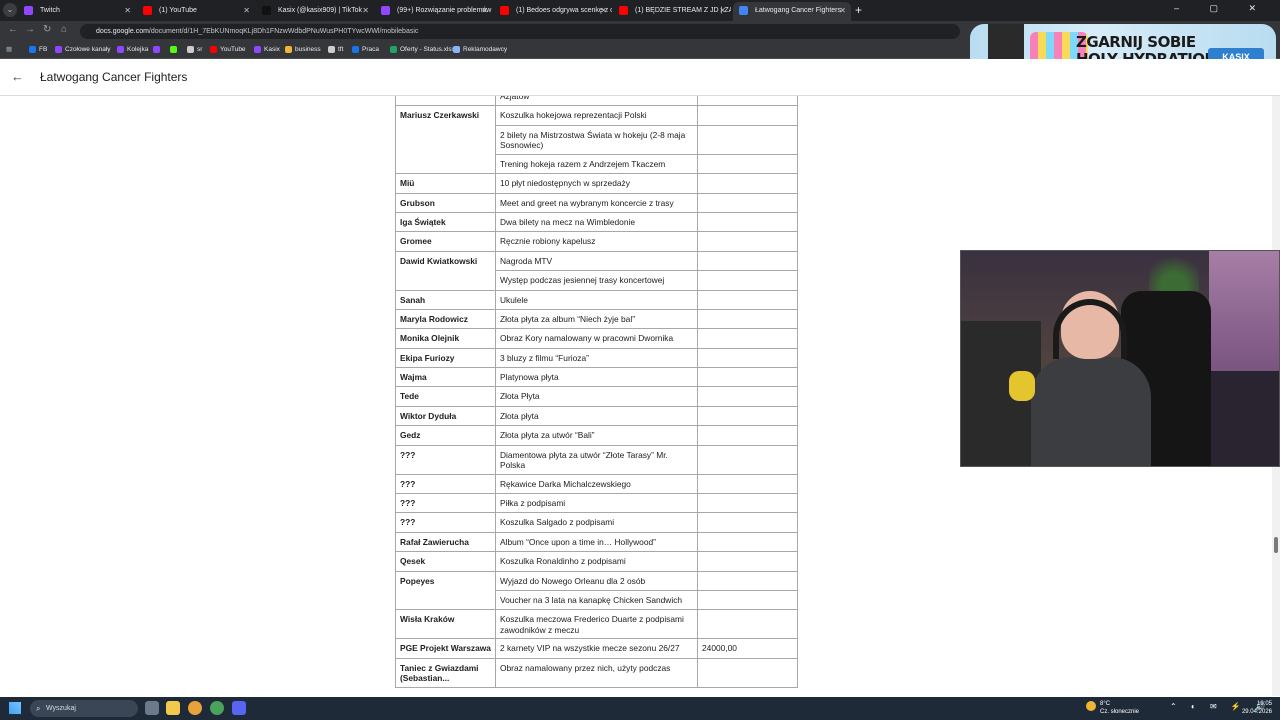 This screenshot has height=720, width=1280. What do you see at coordinates (64, 29) in the screenshot?
I see `home-icon: ⌂` at bounding box center [64, 29].